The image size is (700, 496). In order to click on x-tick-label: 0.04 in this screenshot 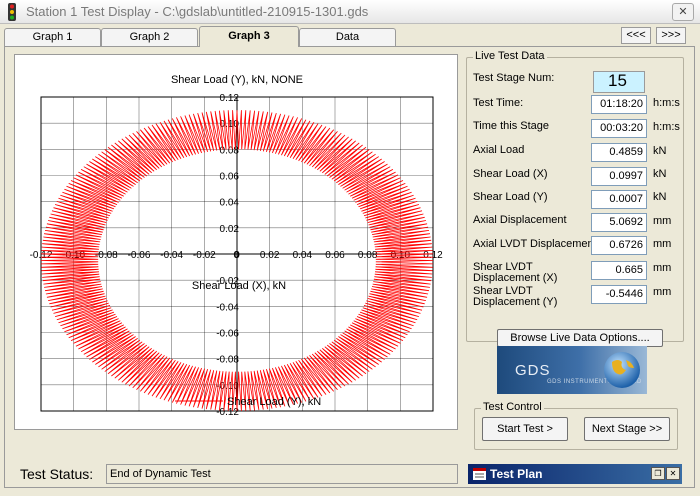, I will do `click(303, 255)`.